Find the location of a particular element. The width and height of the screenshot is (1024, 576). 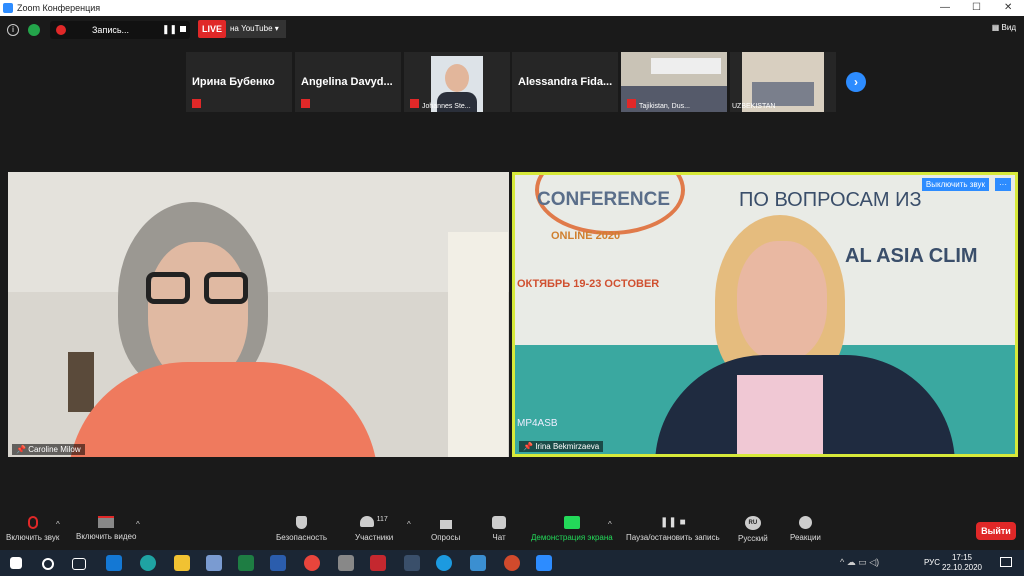

zoom-taskbar-icon is located at coordinates (544, 563).